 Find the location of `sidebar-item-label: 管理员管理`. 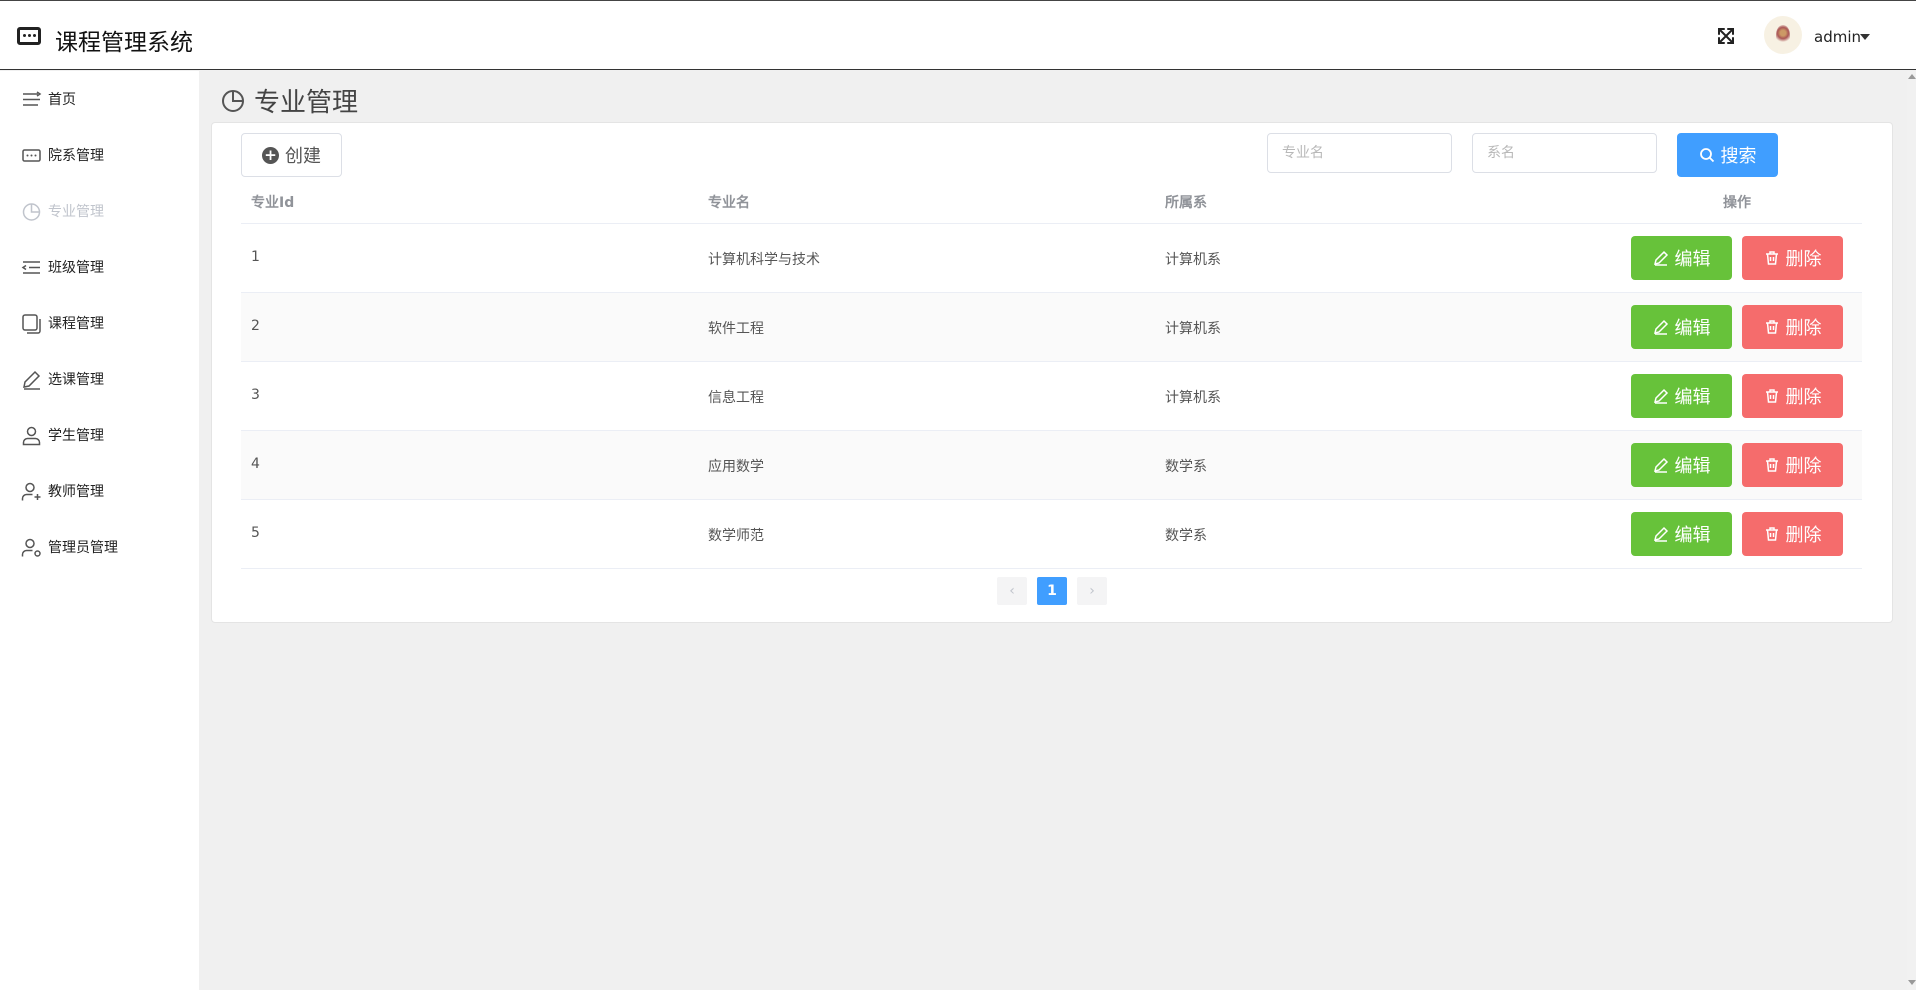

sidebar-item-label: 管理员管理 is located at coordinates (83, 548).